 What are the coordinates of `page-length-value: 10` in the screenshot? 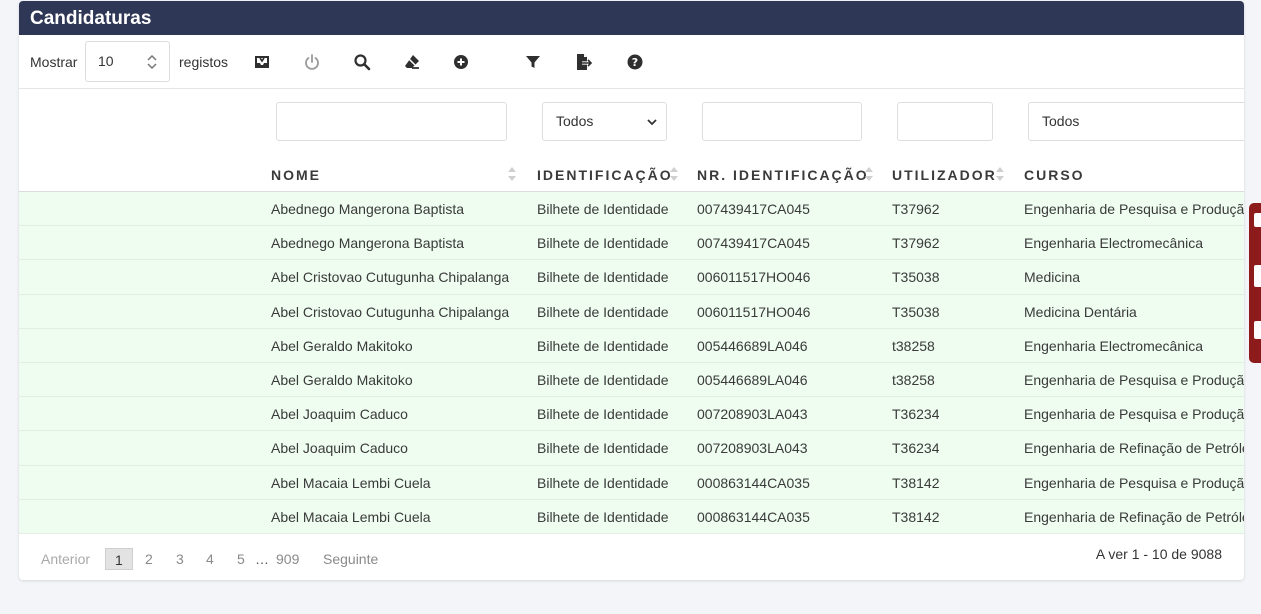 It's located at (106, 61).